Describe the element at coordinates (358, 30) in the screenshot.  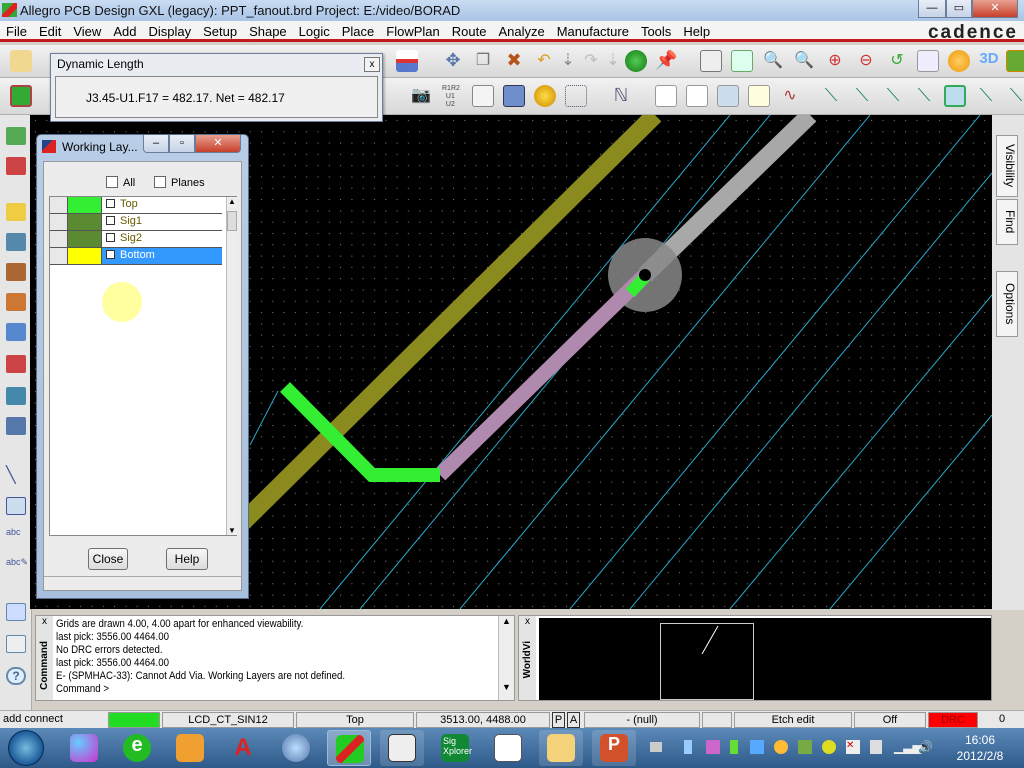
I see `menu-place: Place` at that location.